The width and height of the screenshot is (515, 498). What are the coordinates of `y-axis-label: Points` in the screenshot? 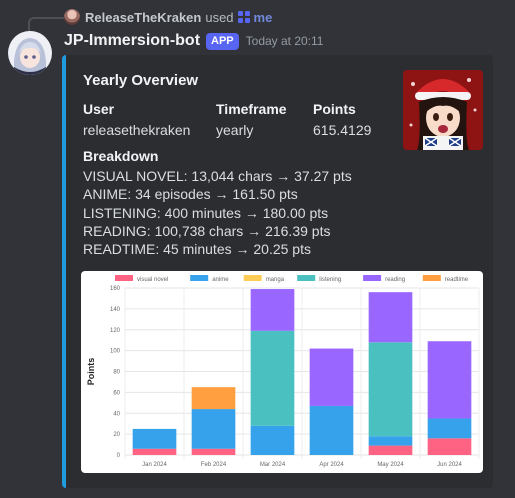 It's located at (91, 372).